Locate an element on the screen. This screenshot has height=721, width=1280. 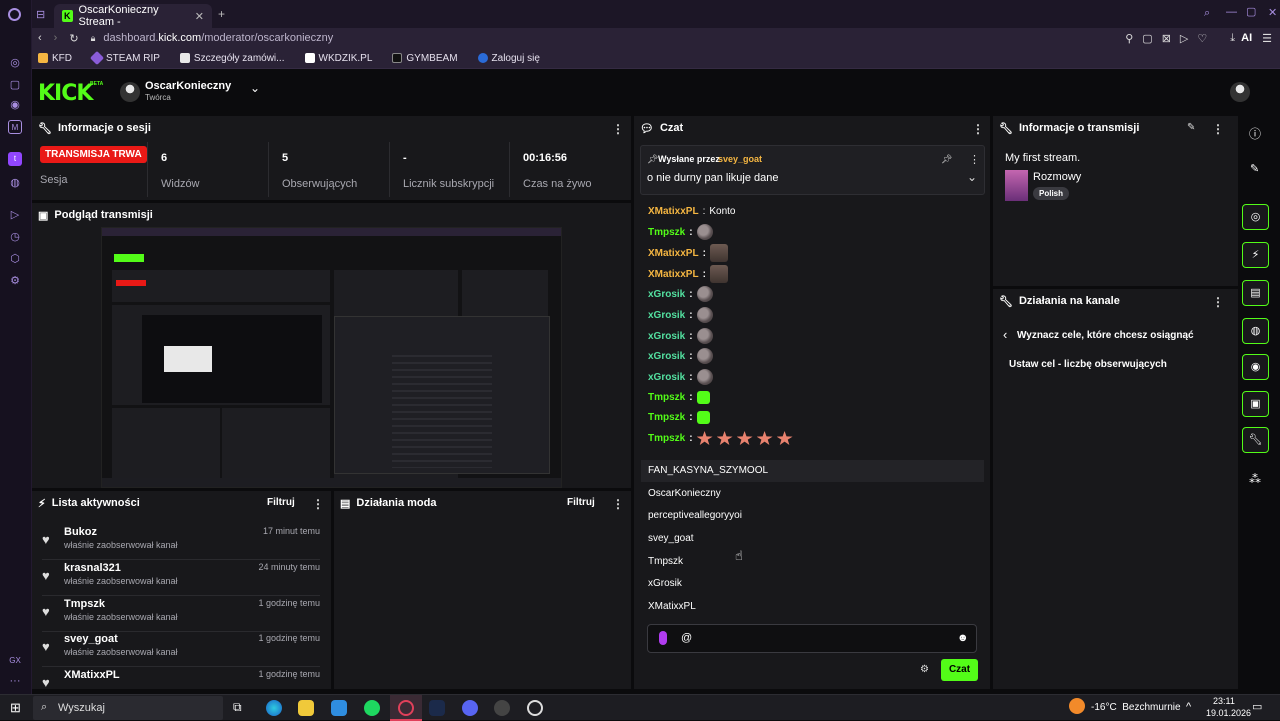
app-icon is located at coordinates (535, 708).